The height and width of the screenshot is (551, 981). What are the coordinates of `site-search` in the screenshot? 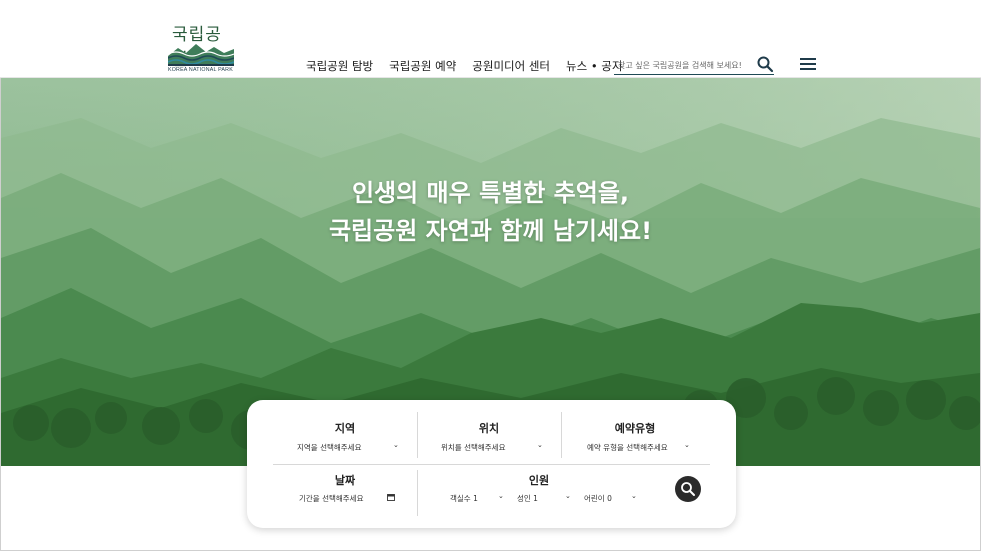 It's located at (694, 65).